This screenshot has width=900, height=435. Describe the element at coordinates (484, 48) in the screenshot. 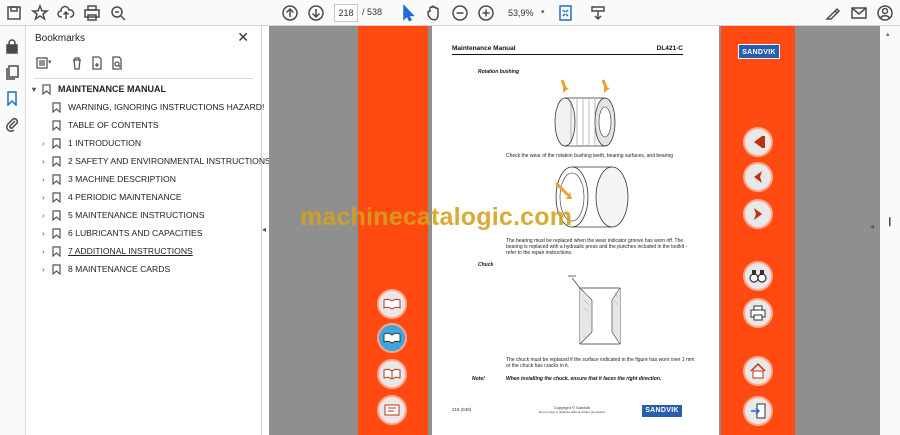

I see `page-header-title: Maintenance Manual` at that location.